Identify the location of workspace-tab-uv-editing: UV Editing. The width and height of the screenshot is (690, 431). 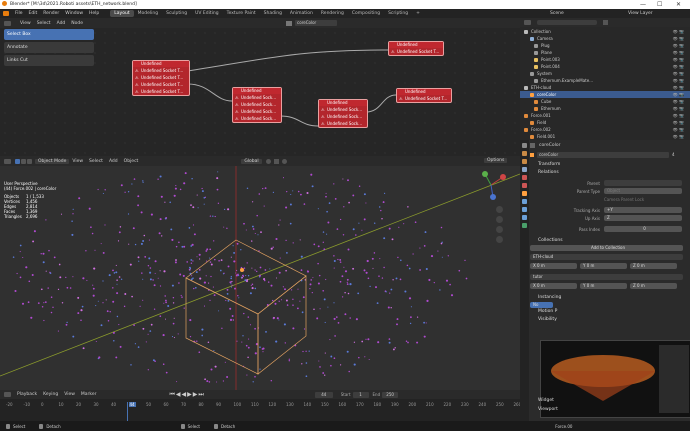
(206, 13).